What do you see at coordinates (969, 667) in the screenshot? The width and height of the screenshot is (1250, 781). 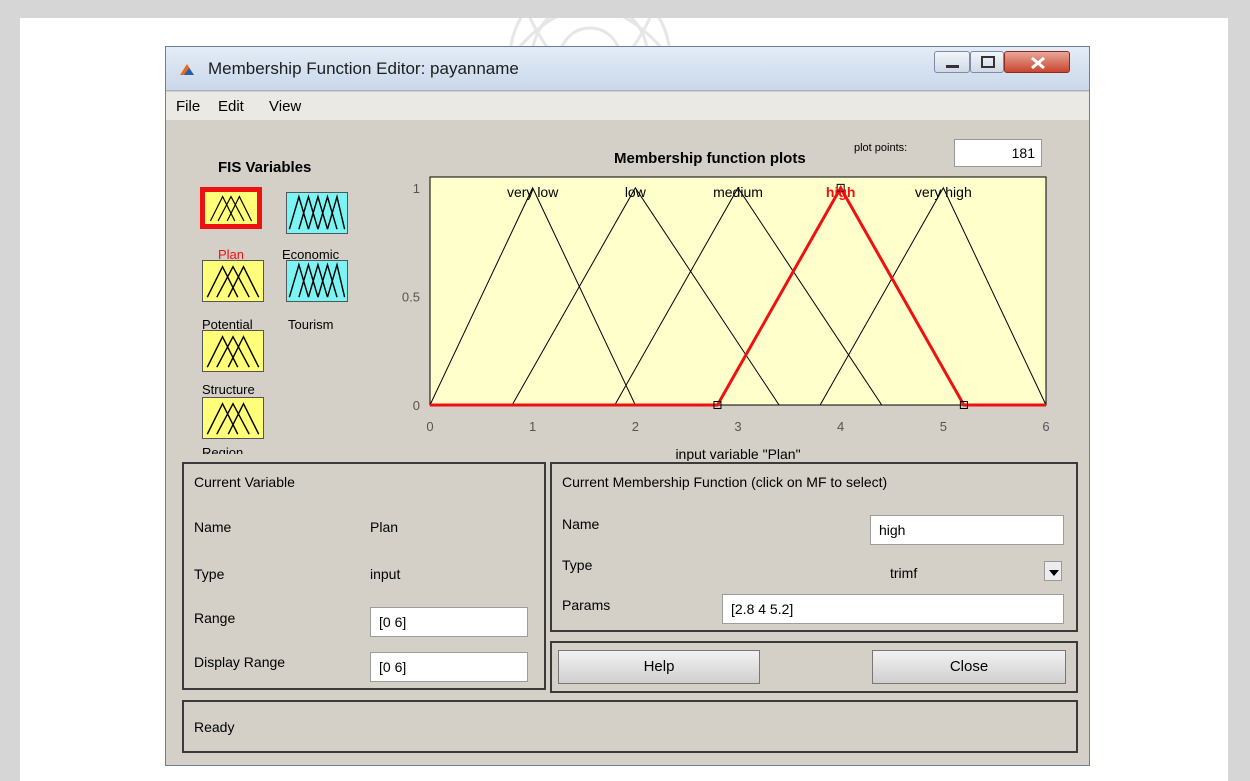 I see `close-button: Close` at bounding box center [969, 667].